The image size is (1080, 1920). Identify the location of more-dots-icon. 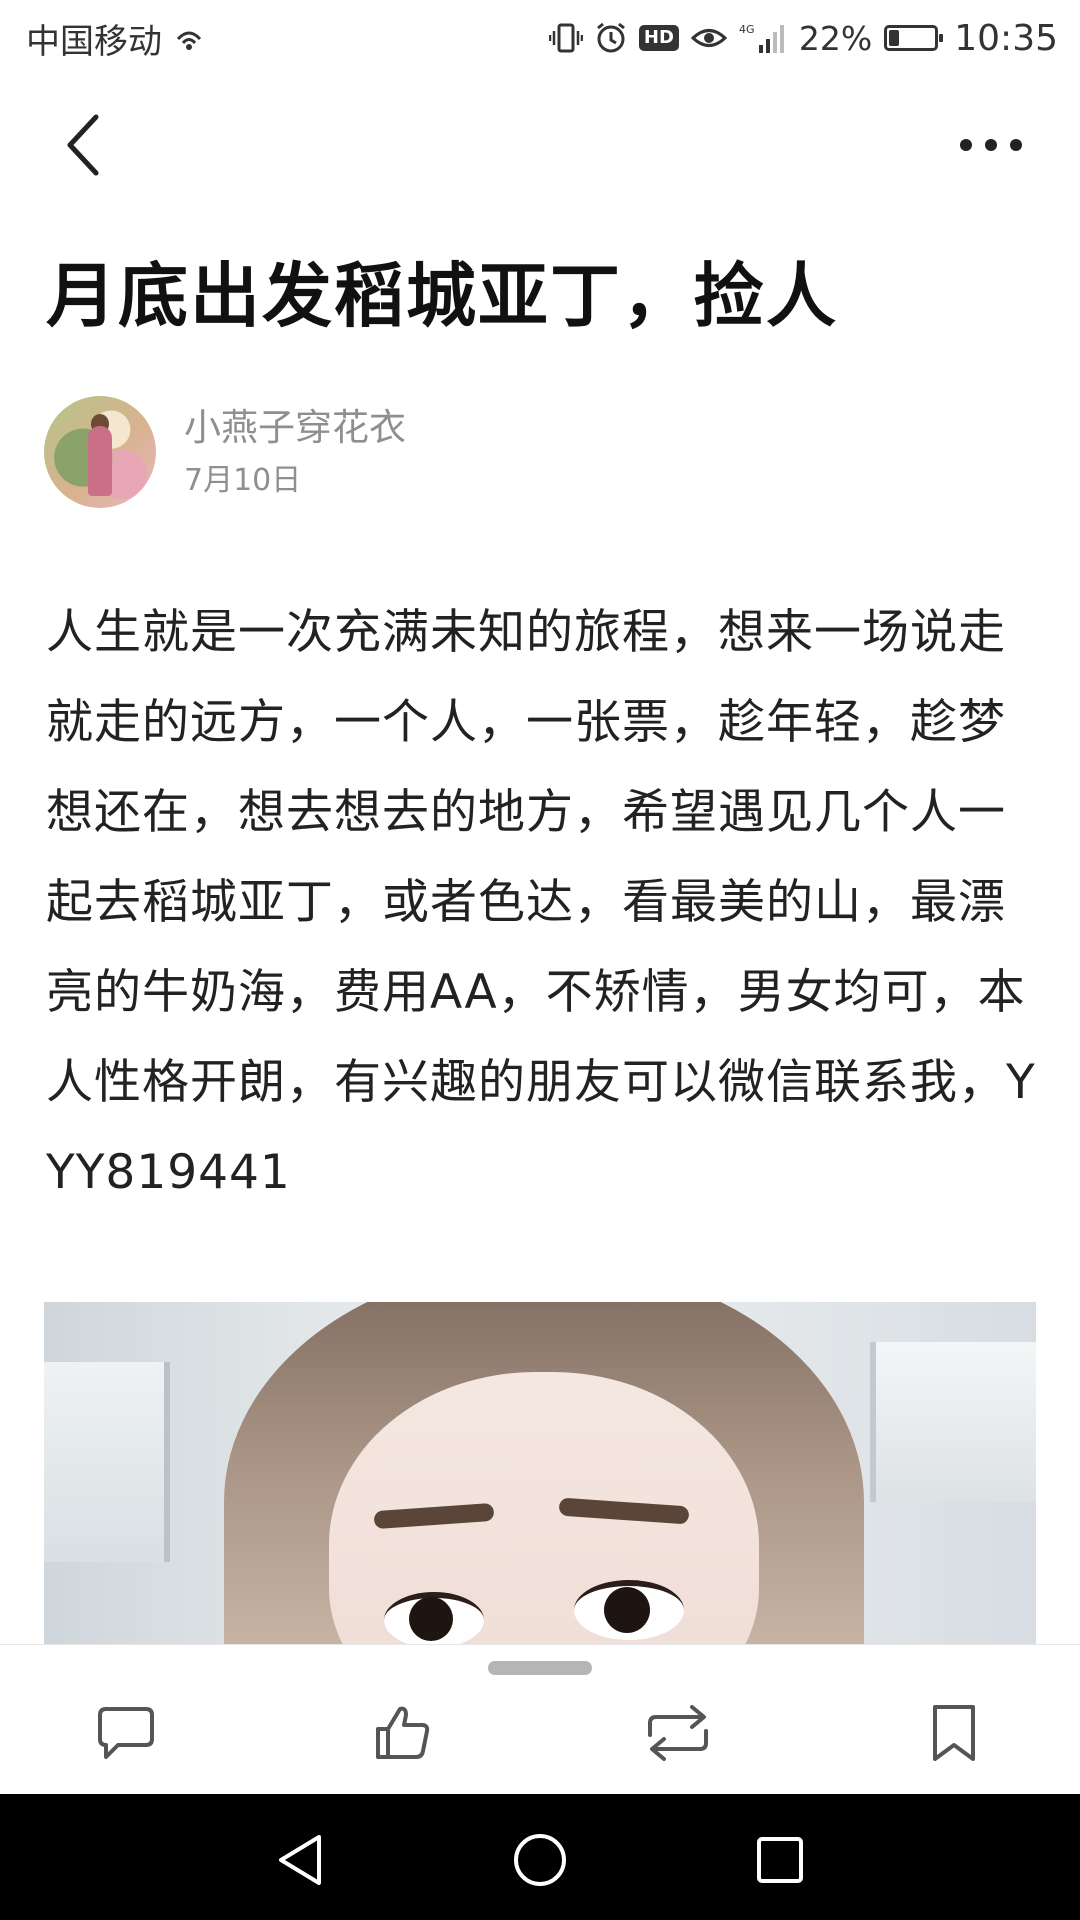
(991, 145).